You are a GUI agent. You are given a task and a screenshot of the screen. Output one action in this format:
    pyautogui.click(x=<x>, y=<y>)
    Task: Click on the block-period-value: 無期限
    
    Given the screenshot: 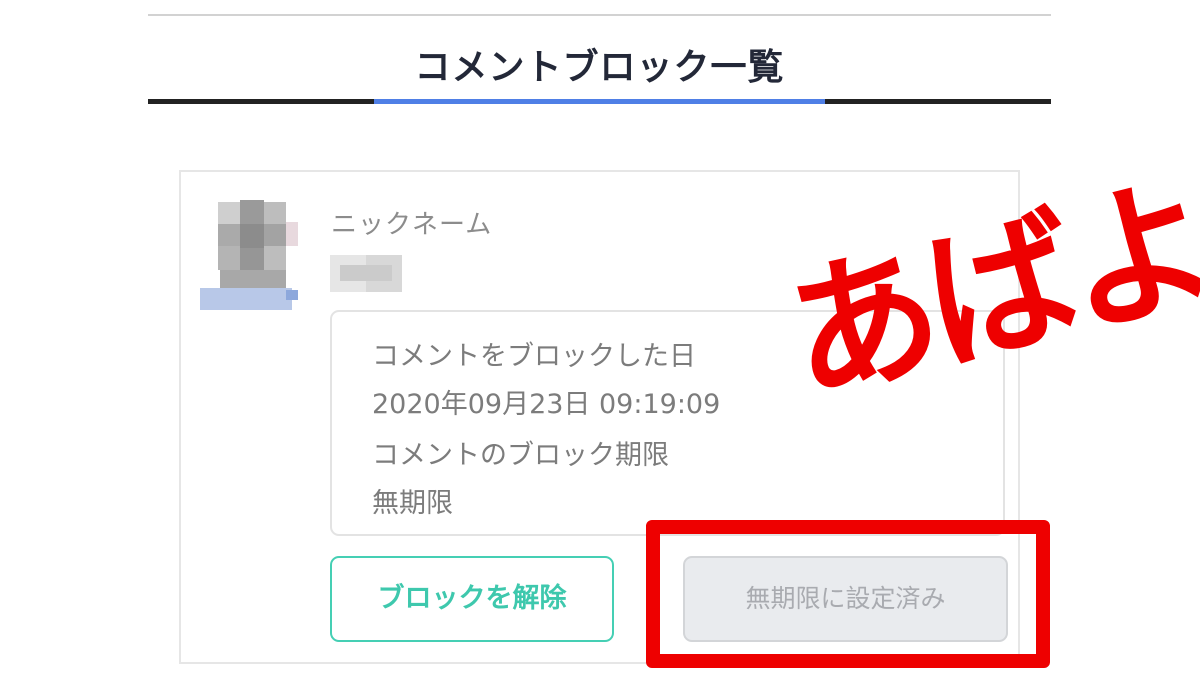 What is the action you would take?
    pyautogui.click(x=412, y=503)
    